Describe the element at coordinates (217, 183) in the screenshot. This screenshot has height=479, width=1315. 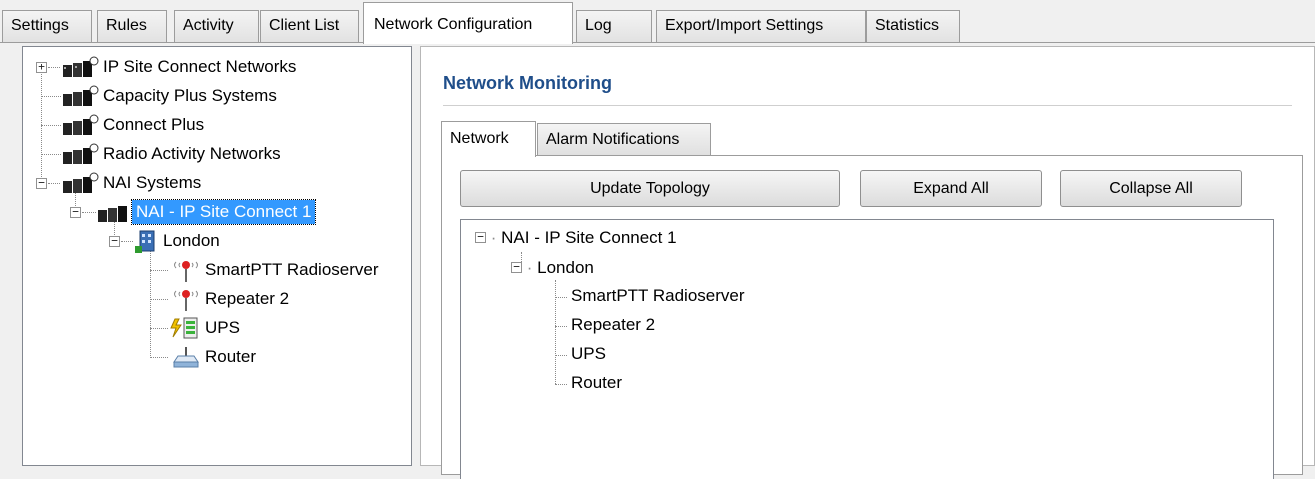
I see `tree-item-nai-systems: − NAI Systems` at that location.